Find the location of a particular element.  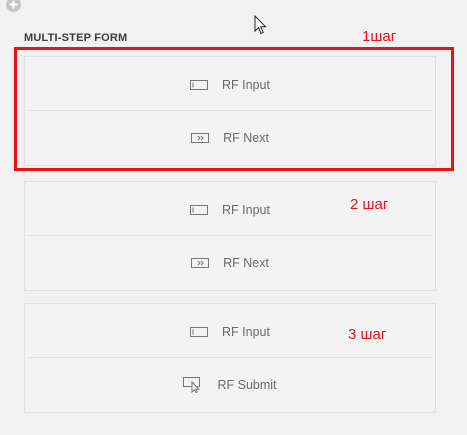

add-widget-icon is located at coordinates (13, 6).